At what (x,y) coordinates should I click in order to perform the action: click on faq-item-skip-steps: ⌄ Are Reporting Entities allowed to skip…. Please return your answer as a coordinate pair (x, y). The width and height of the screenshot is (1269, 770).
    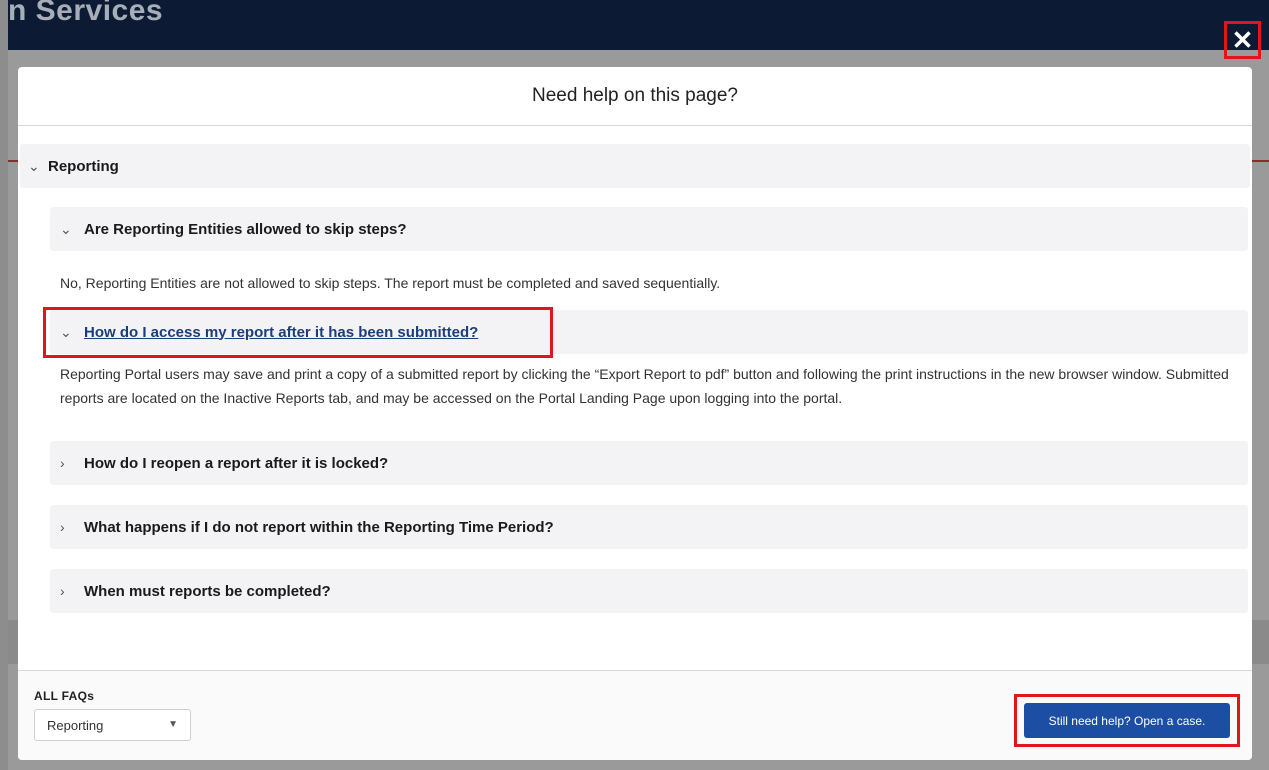
    Looking at the image, I should click on (649, 229).